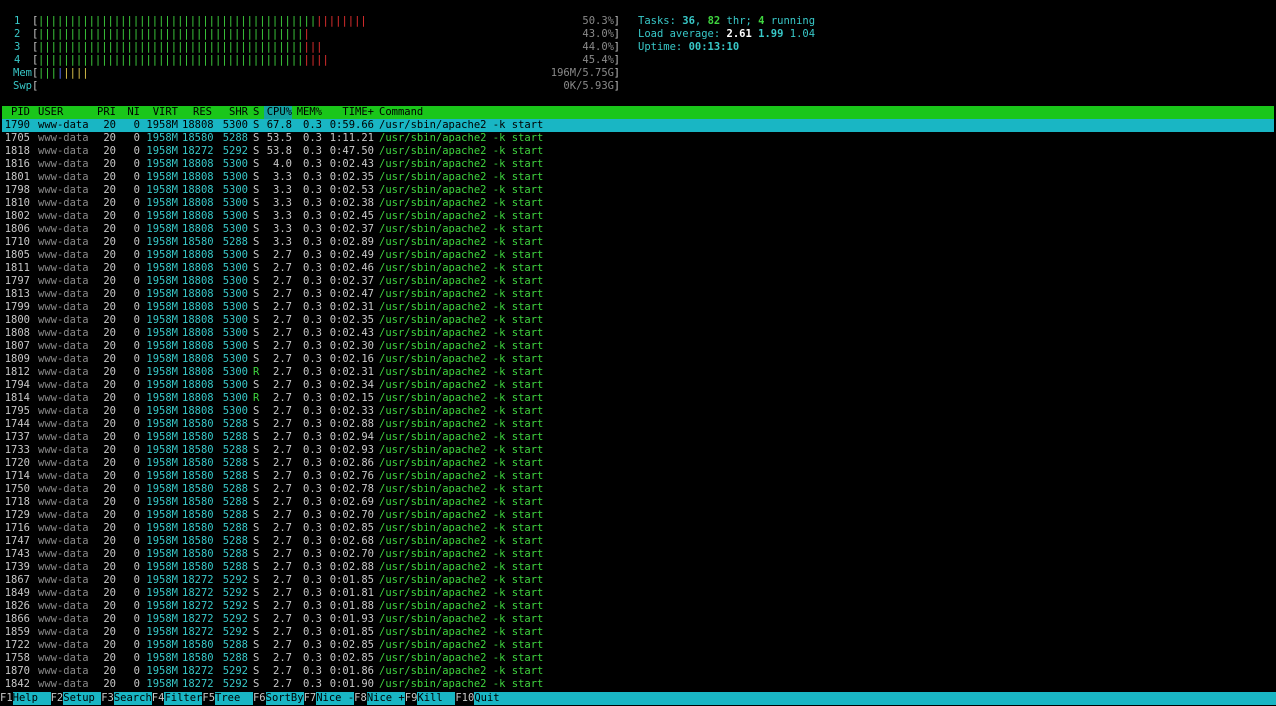 The width and height of the screenshot is (1276, 706). I want to click on fkey-f6: F6, so click(259, 698).